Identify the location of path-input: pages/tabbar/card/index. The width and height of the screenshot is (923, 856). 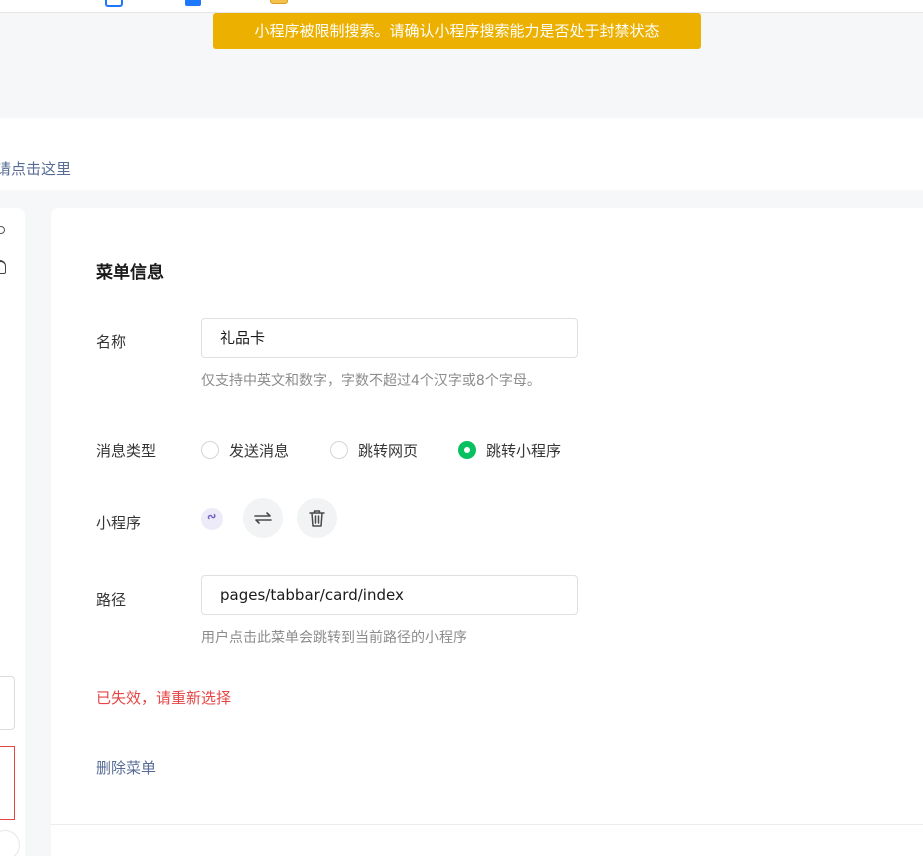
(389, 595).